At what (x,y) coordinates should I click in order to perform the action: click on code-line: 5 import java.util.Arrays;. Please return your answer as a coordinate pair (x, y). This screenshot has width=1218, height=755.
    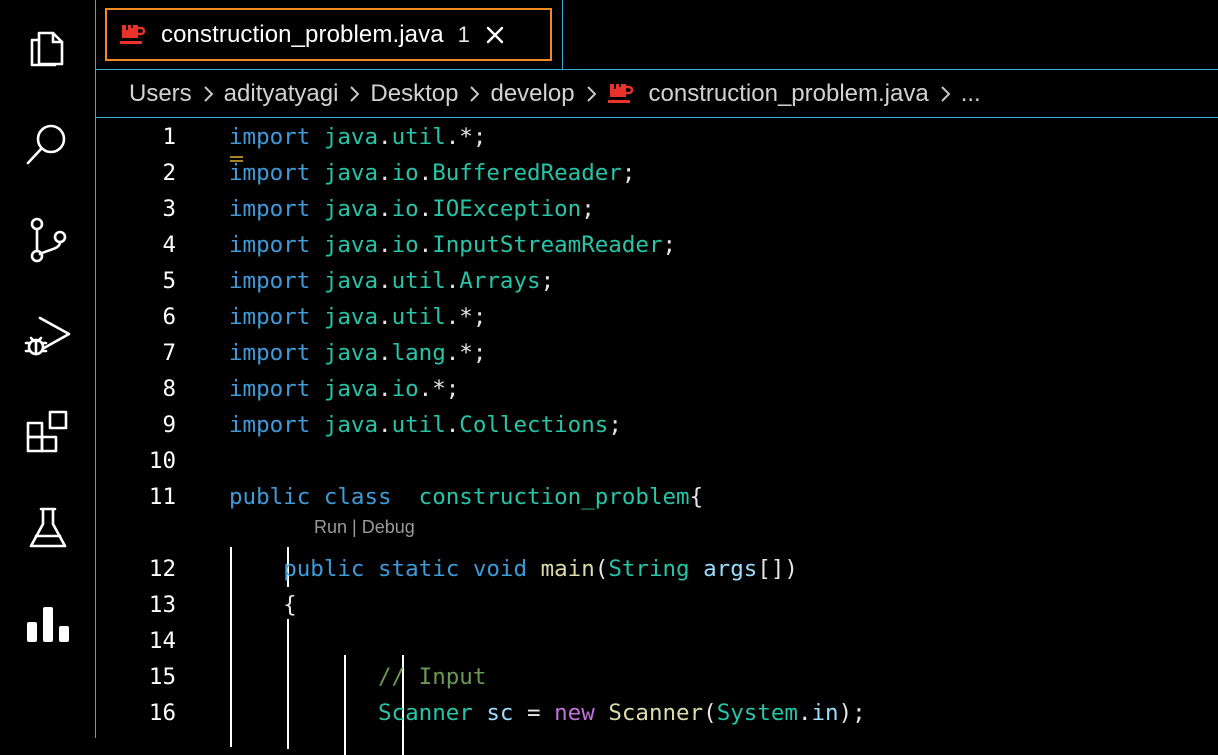
    Looking at the image, I should click on (657, 281).